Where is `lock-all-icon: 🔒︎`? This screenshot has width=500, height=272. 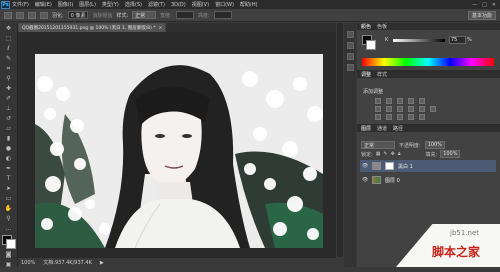
lock-all-icon: 🔒︎ is located at coordinates (399, 154).